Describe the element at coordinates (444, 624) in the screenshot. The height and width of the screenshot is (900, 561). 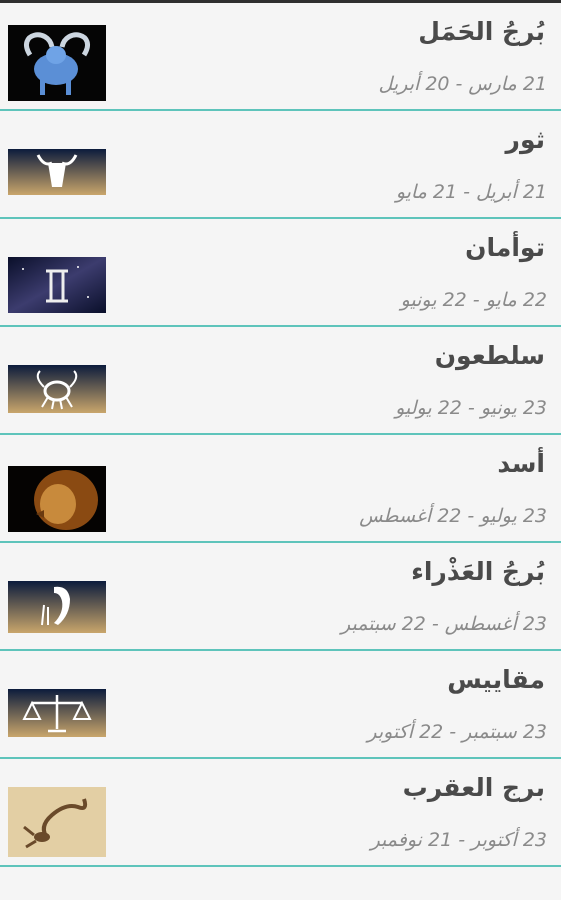
I see `sign-dates: 23 أغسطس - 22 سبتمبر` at that location.